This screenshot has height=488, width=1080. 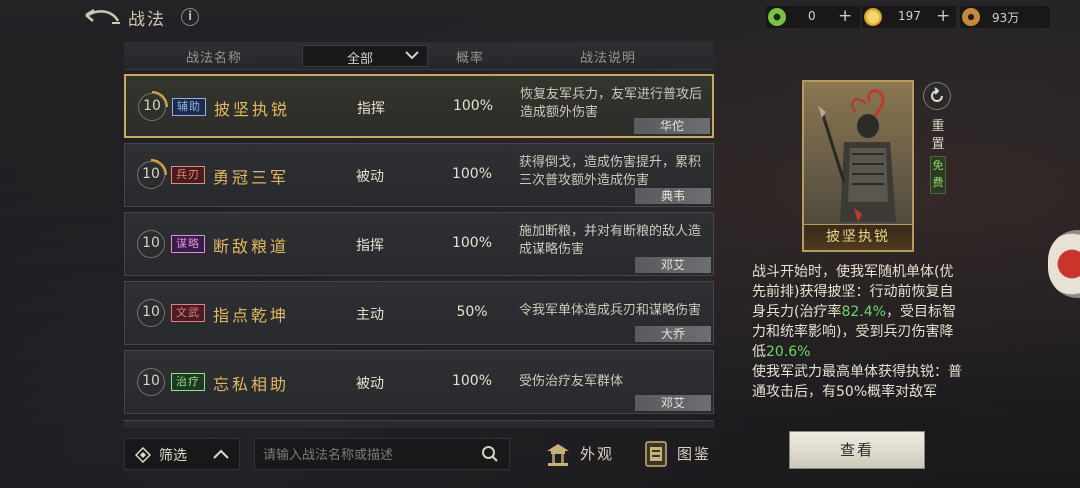 I want to click on add-jade-button: +, so click(x=845, y=16).